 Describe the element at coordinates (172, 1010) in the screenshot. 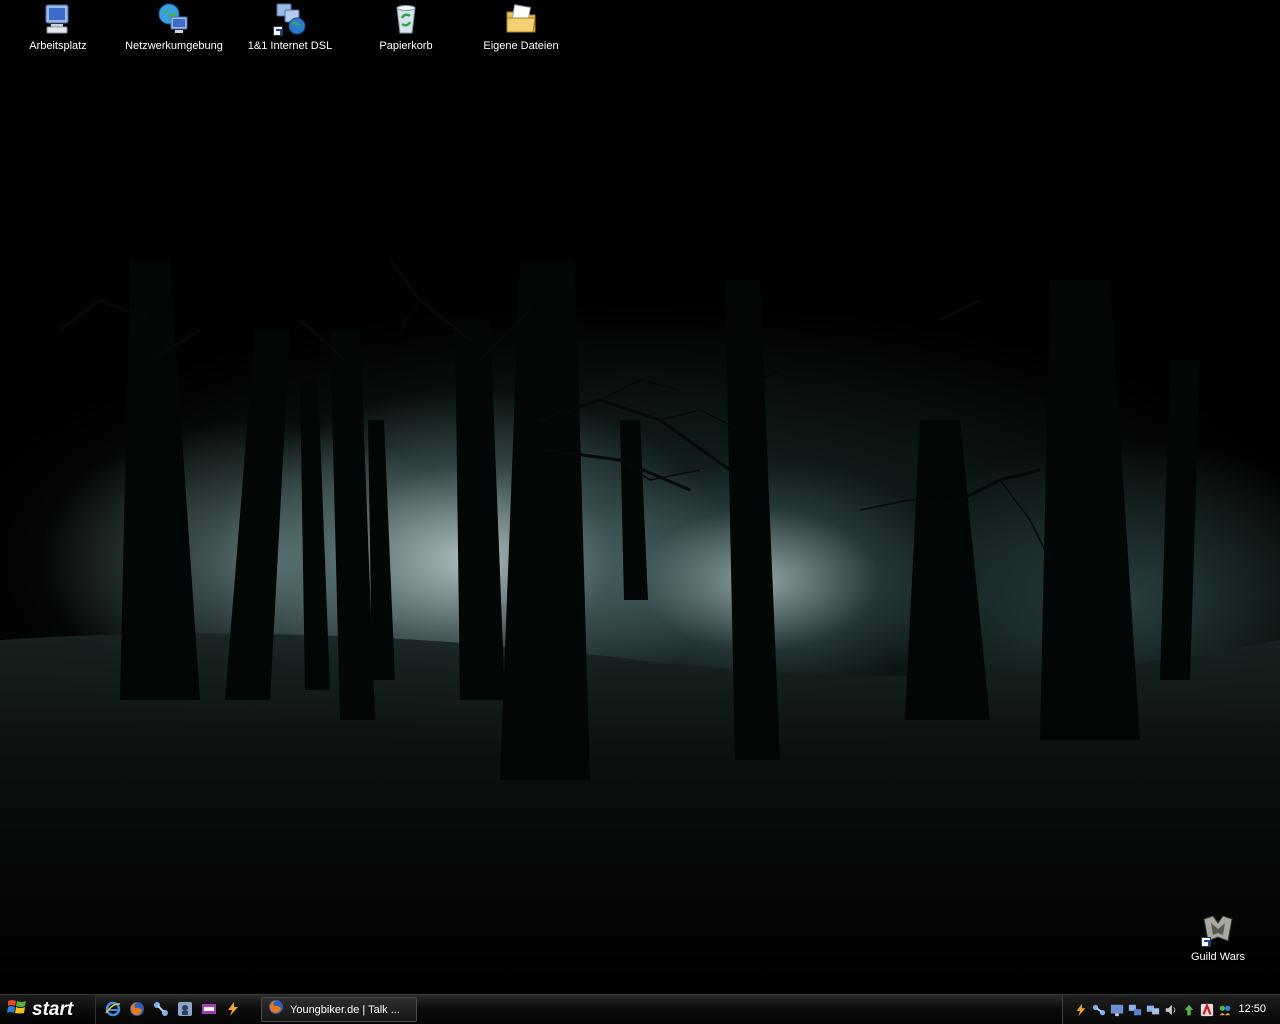

I see `quick-launch-toolbar` at that location.